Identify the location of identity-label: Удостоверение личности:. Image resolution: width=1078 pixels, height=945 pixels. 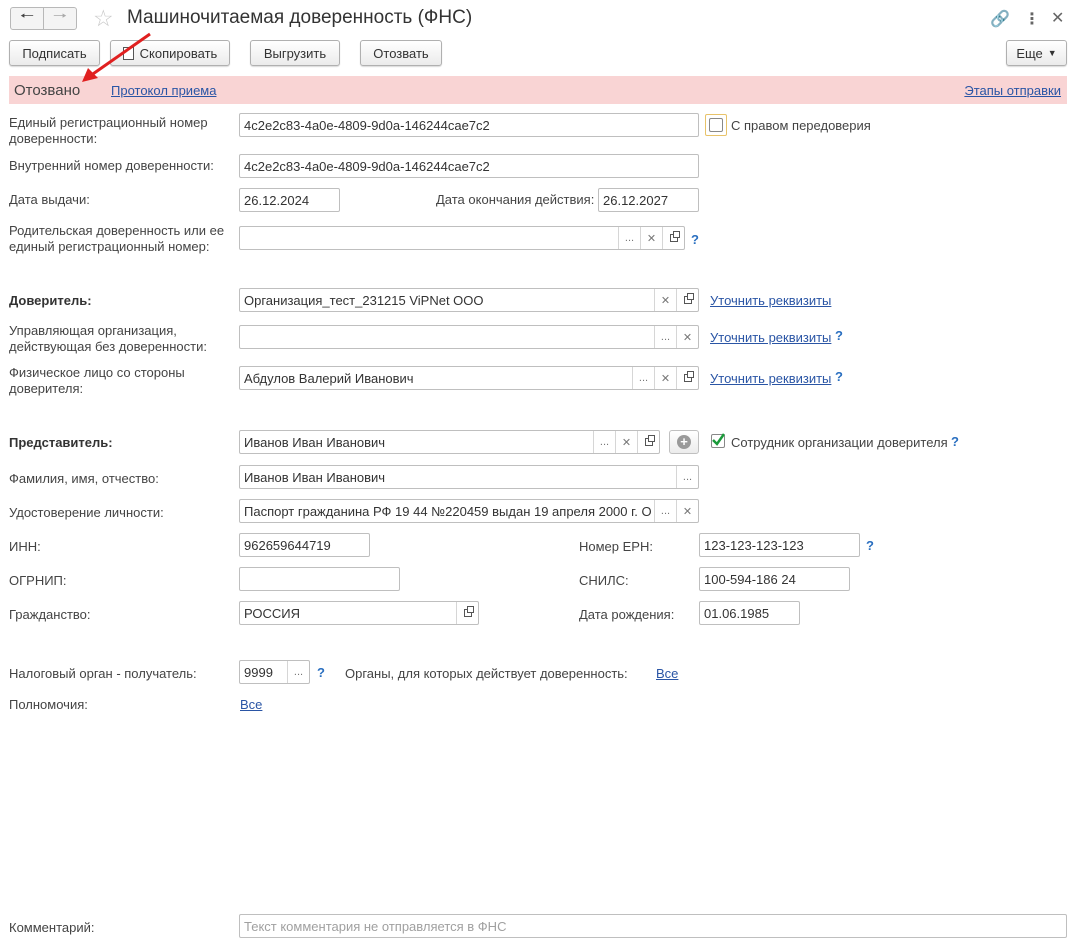
(86, 512).